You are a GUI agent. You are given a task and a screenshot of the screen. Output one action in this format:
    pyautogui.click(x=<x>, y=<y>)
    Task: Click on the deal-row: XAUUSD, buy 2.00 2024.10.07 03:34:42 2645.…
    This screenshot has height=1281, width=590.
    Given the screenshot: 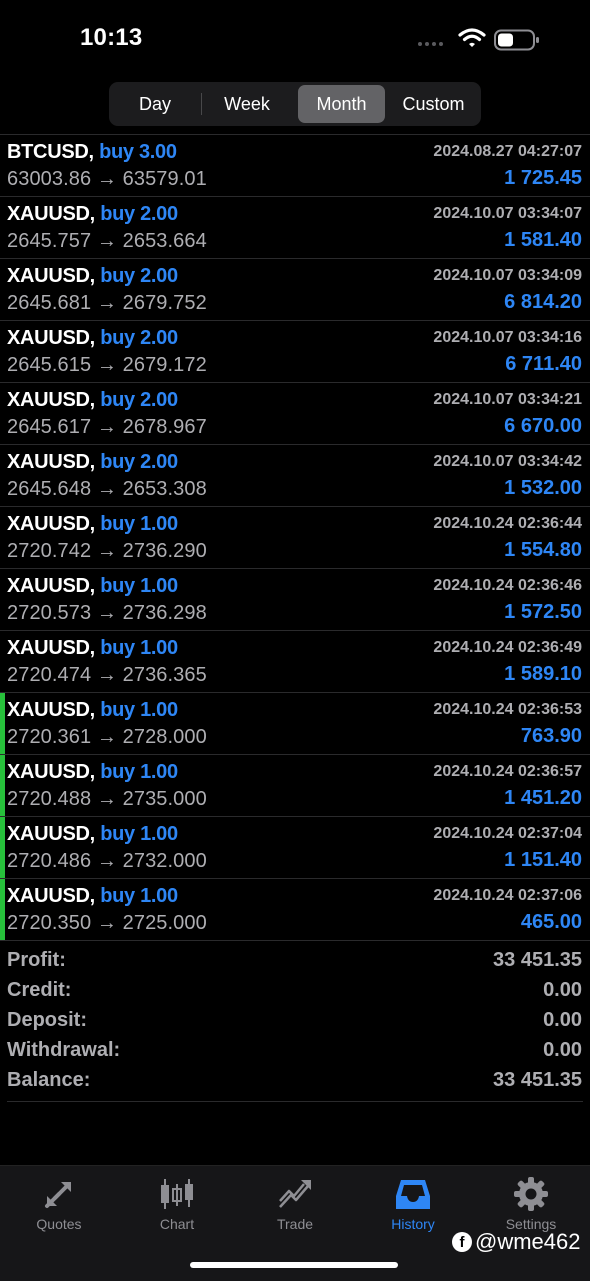 What is the action you would take?
    pyautogui.click(x=295, y=475)
    